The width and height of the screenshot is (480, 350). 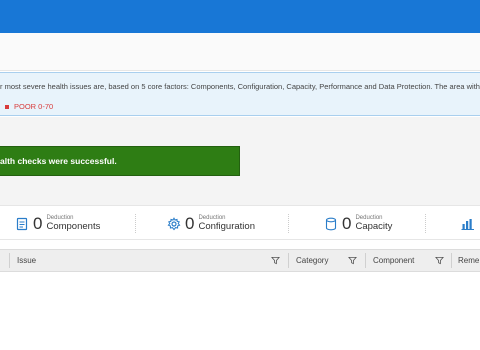 I want to click on metric-configuration: 0 Deduction Configuration, so click(x=211, y=223).